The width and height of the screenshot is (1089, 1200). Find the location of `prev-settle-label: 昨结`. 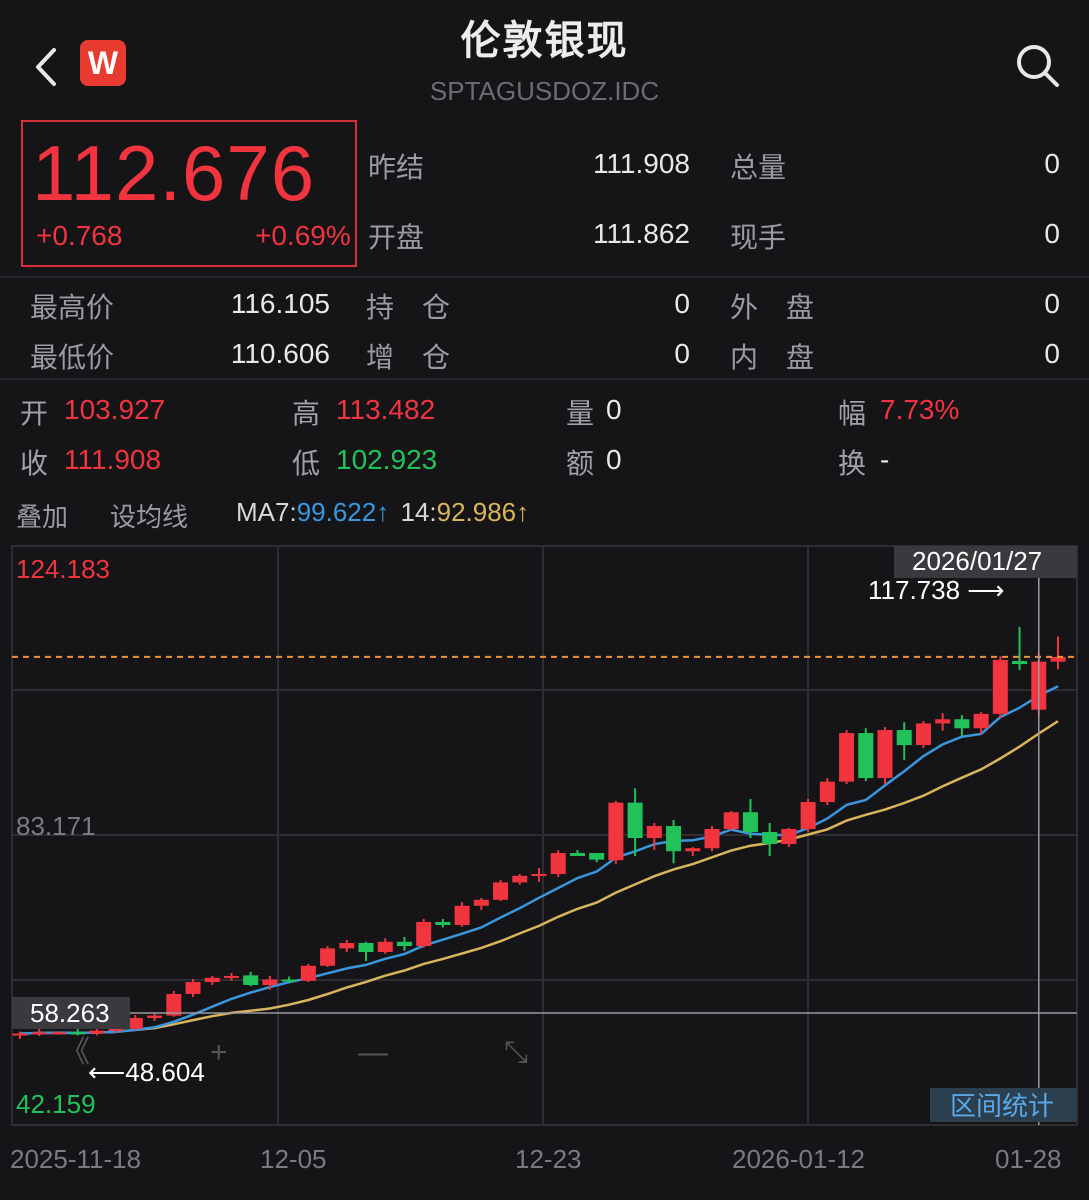

prev-settle-label: 昨结 is located at coordinates (396, 167).